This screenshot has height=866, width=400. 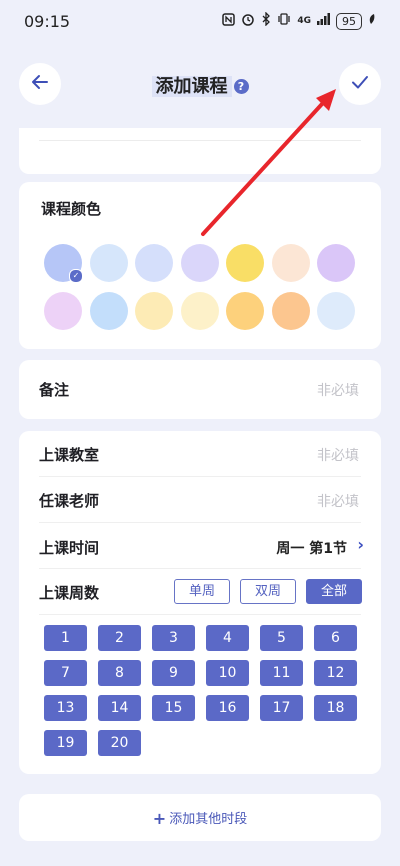 I want to click on previous-field-card, so click(x=200, y=151).